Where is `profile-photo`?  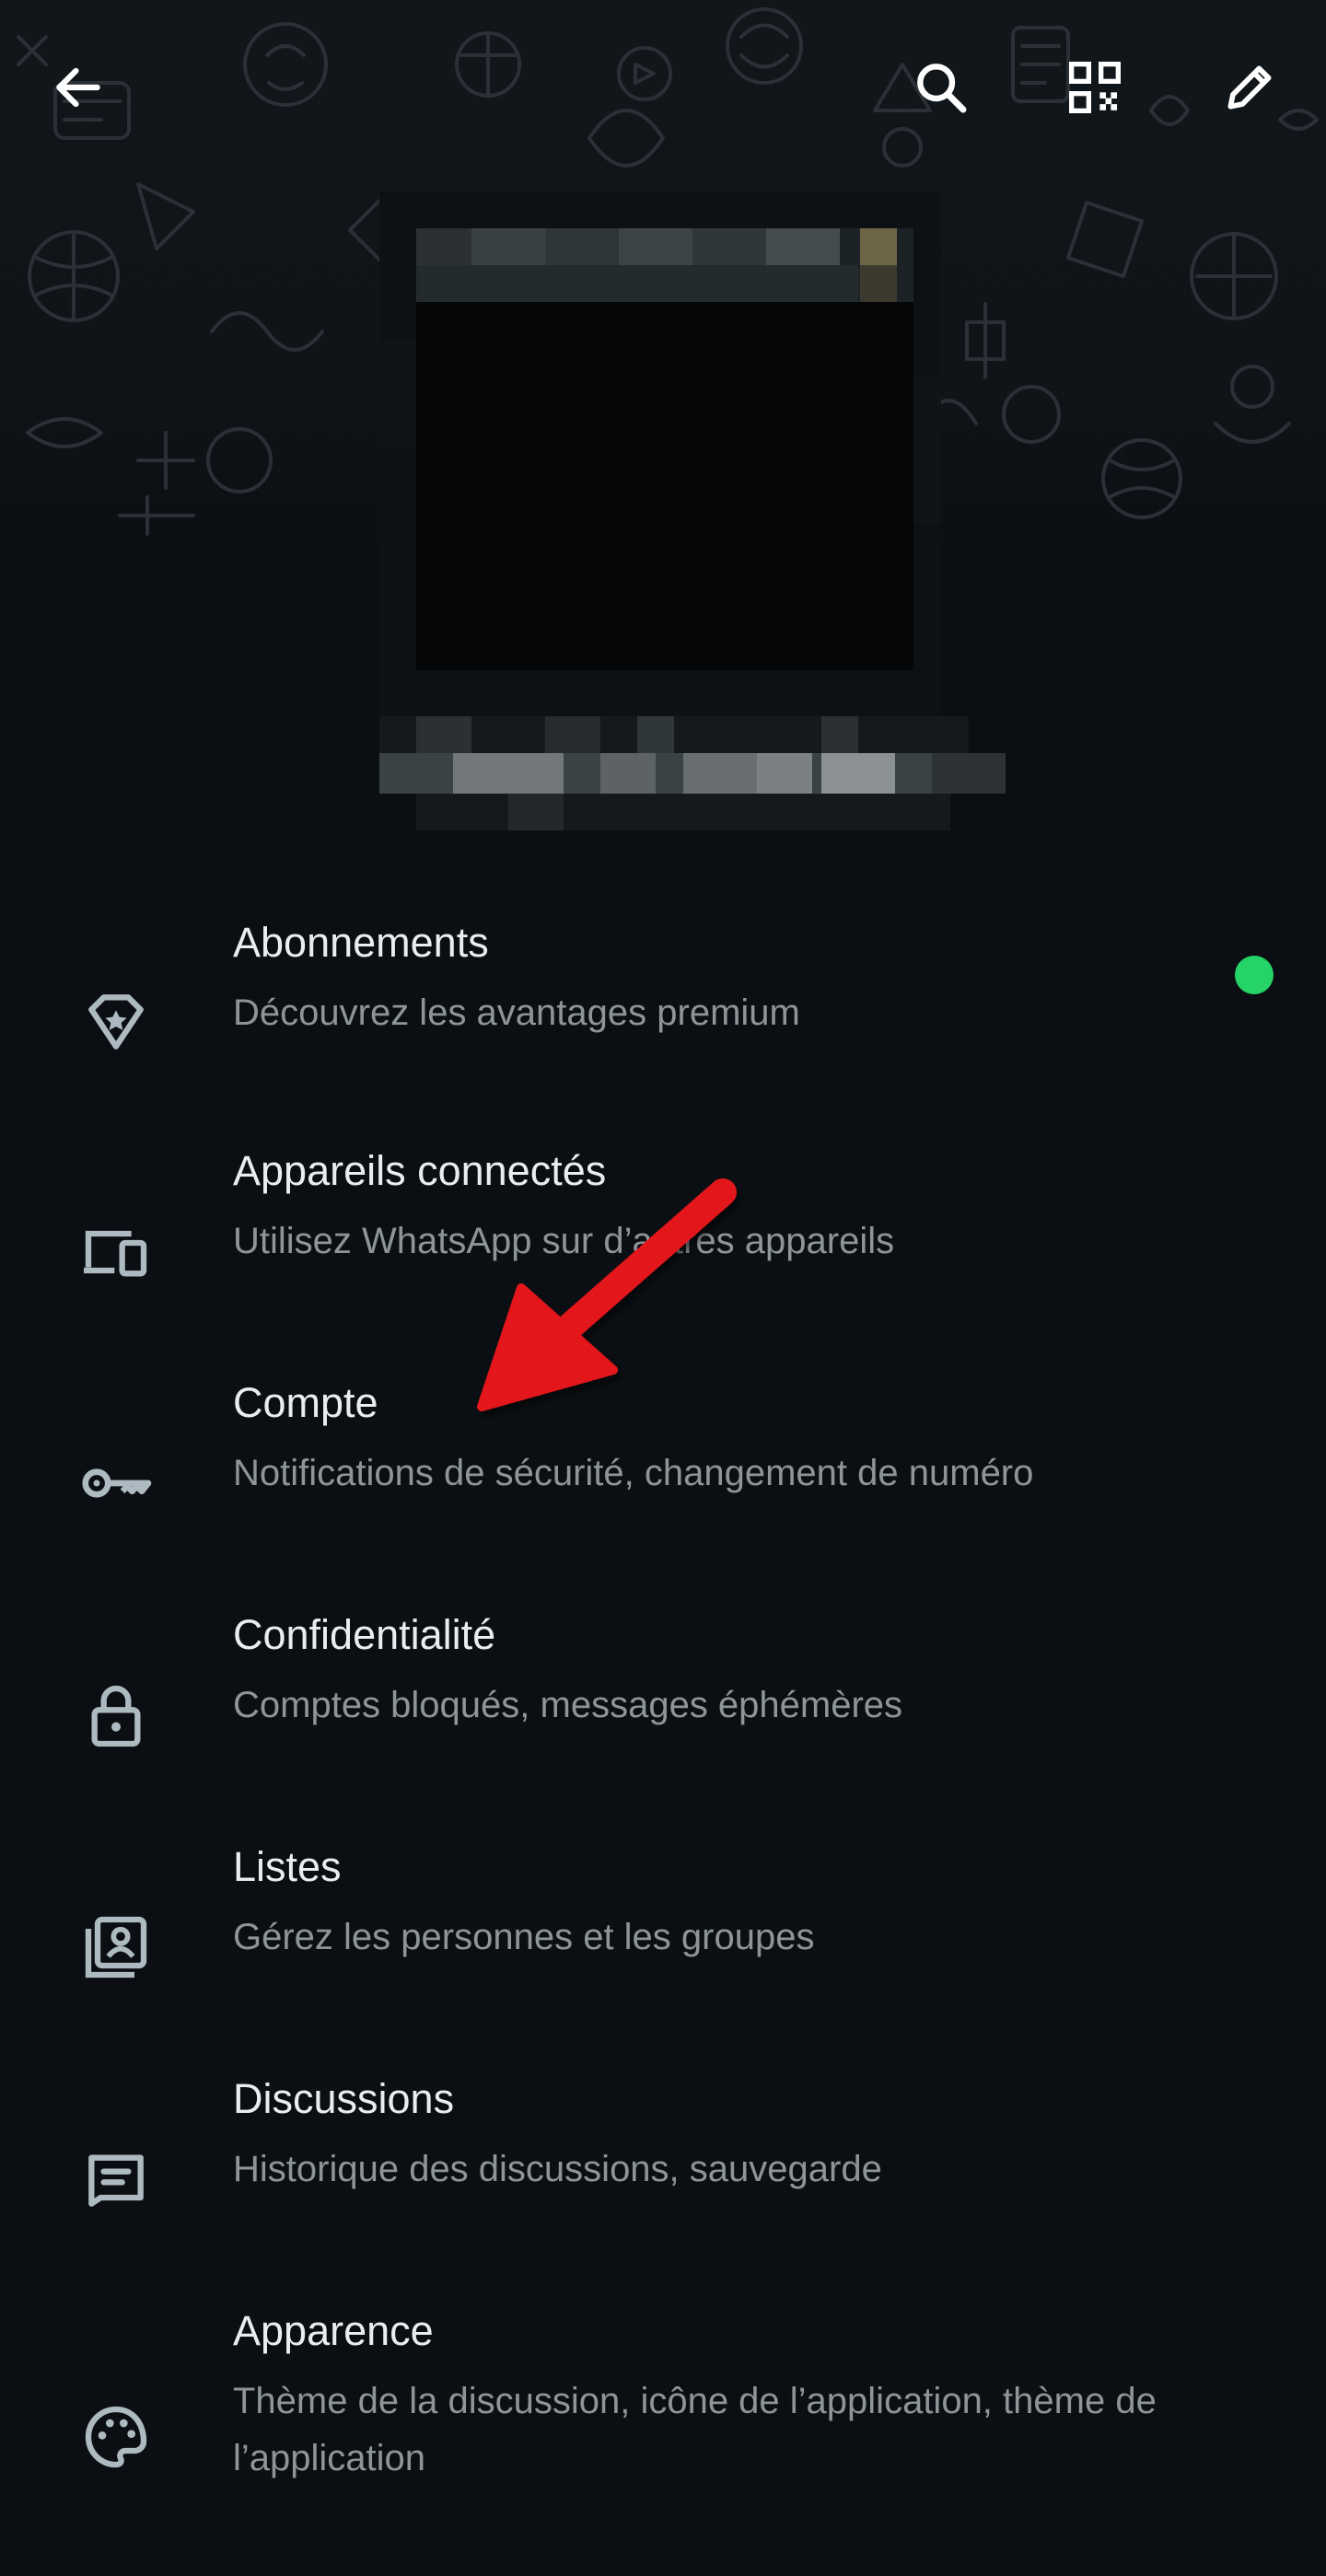
profile-photo is located at coordinates (660, 453).